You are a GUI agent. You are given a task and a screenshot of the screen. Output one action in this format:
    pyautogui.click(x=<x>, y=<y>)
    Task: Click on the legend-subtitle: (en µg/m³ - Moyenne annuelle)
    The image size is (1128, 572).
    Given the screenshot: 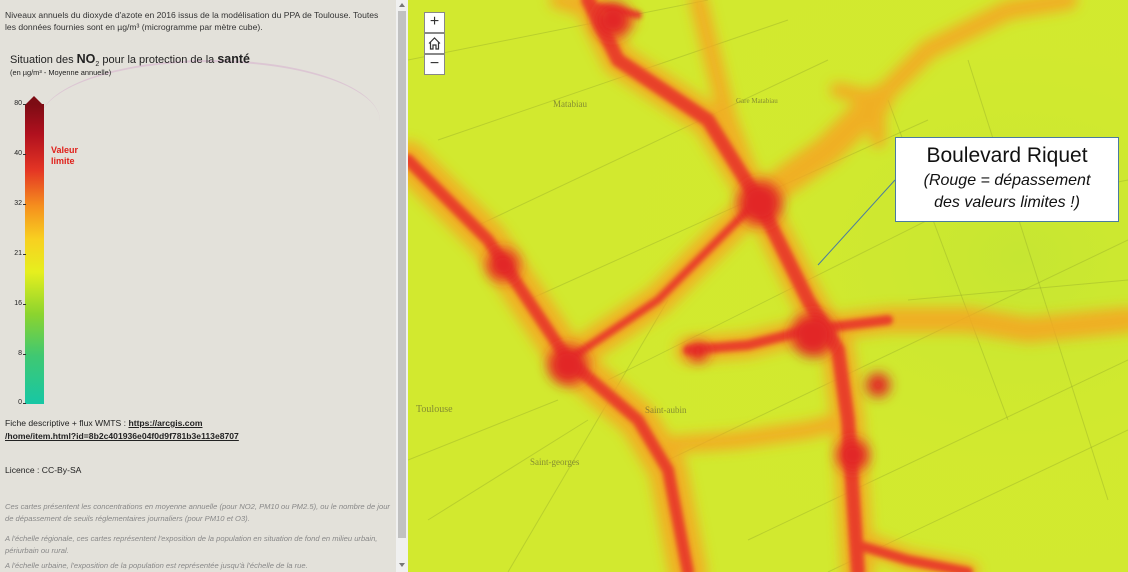 What is the action you would take?
    pyautogui.click(x=61, y=72)
    